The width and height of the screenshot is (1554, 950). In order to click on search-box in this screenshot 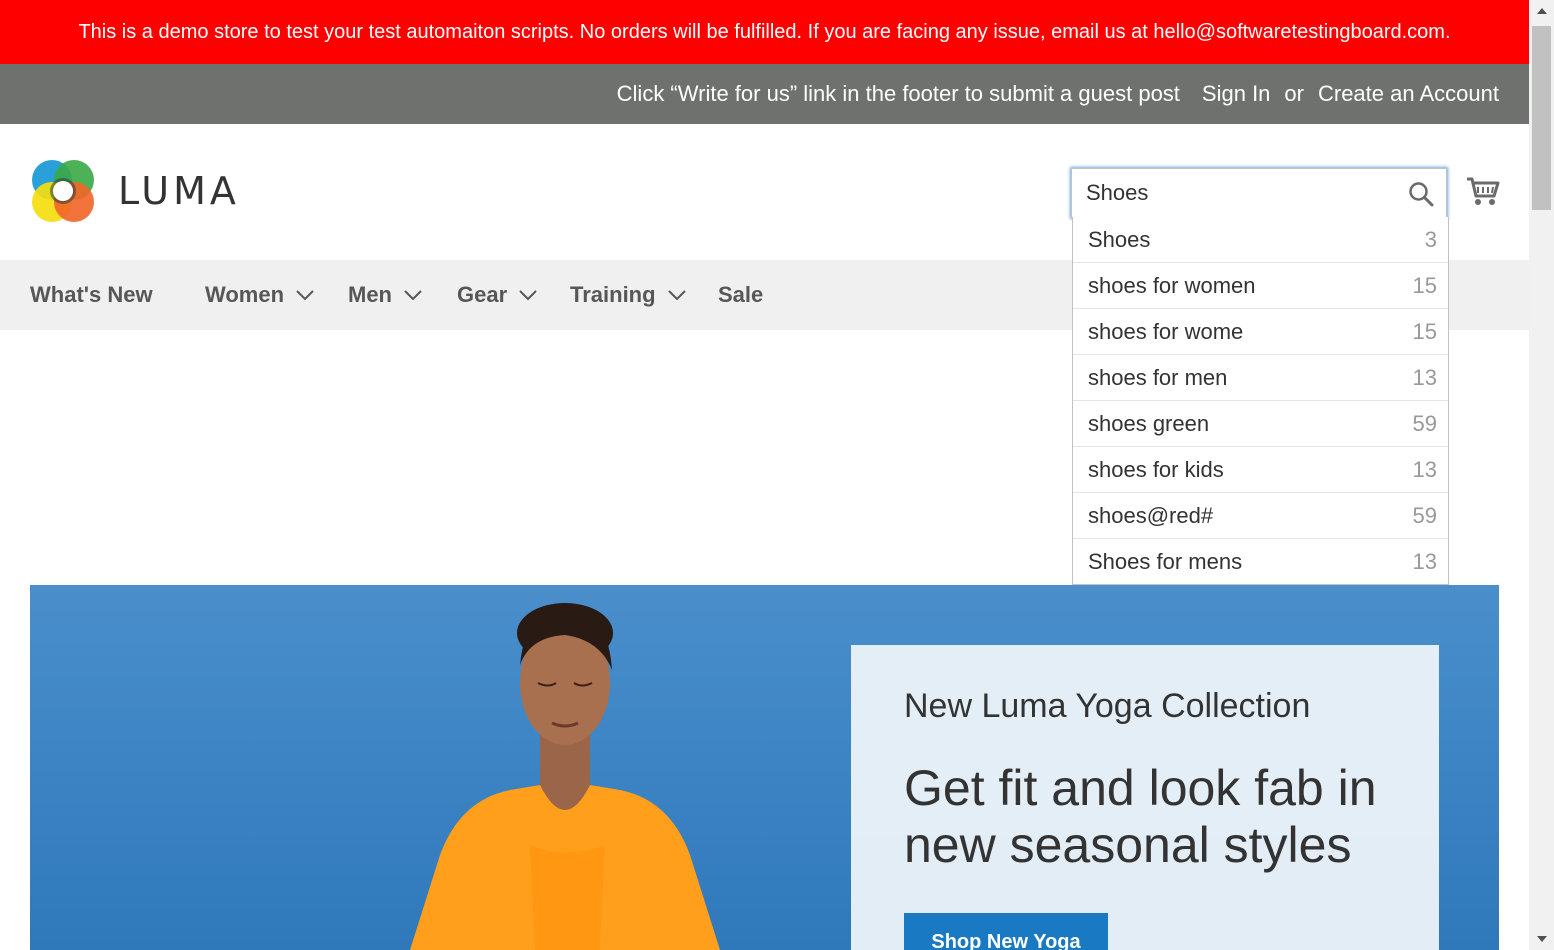, I will do `click(1259, 193)`.